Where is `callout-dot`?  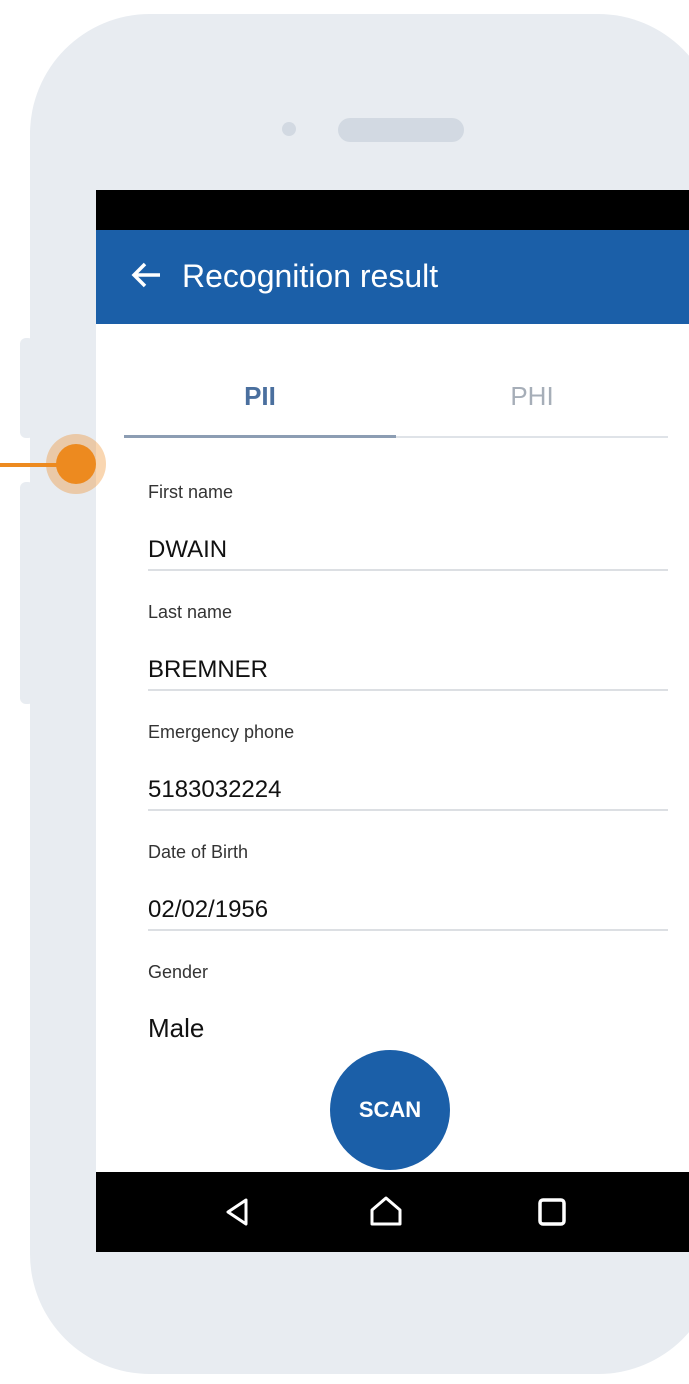 callout-dot is located at coordinates (76, 464).